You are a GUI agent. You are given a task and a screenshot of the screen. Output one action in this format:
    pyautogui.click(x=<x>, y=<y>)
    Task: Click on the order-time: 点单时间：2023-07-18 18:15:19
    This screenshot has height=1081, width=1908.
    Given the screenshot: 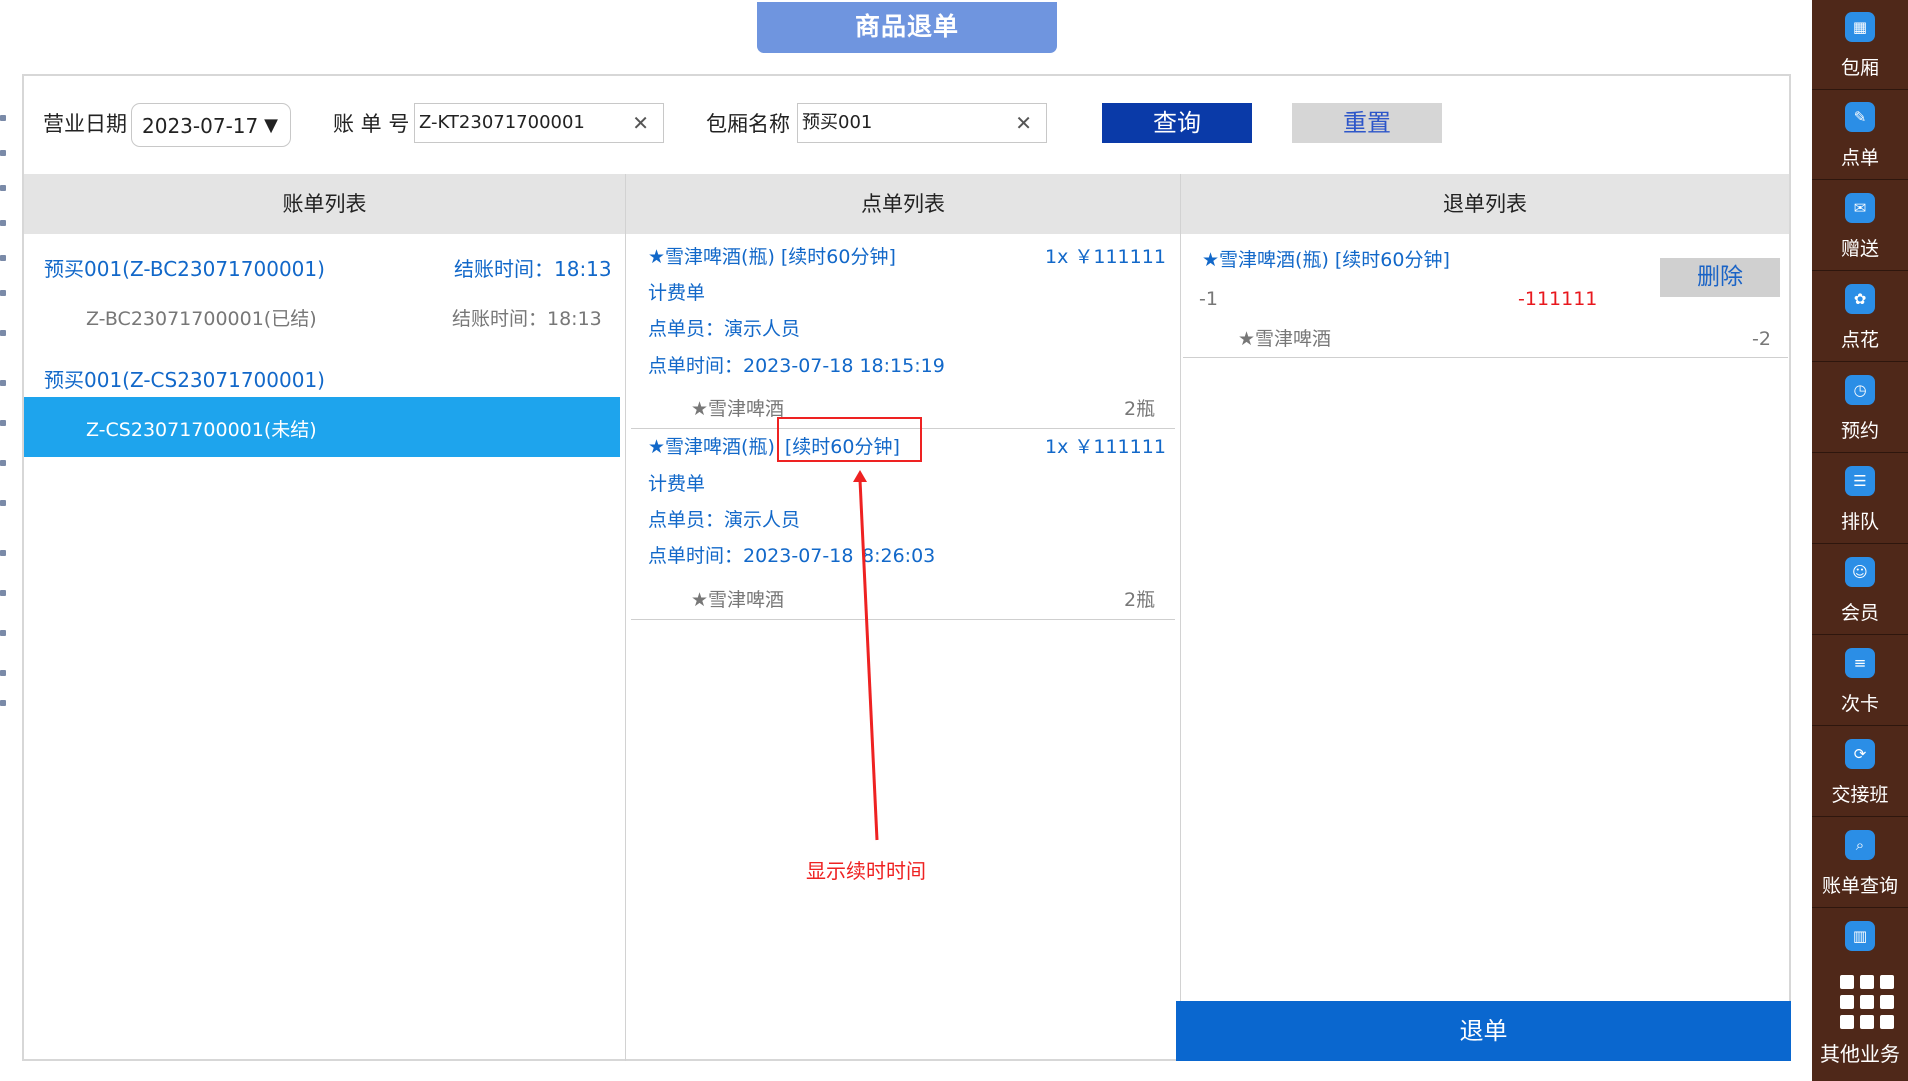 What is the action you would take?
    pyautogui.click(x=796, y=366)
    